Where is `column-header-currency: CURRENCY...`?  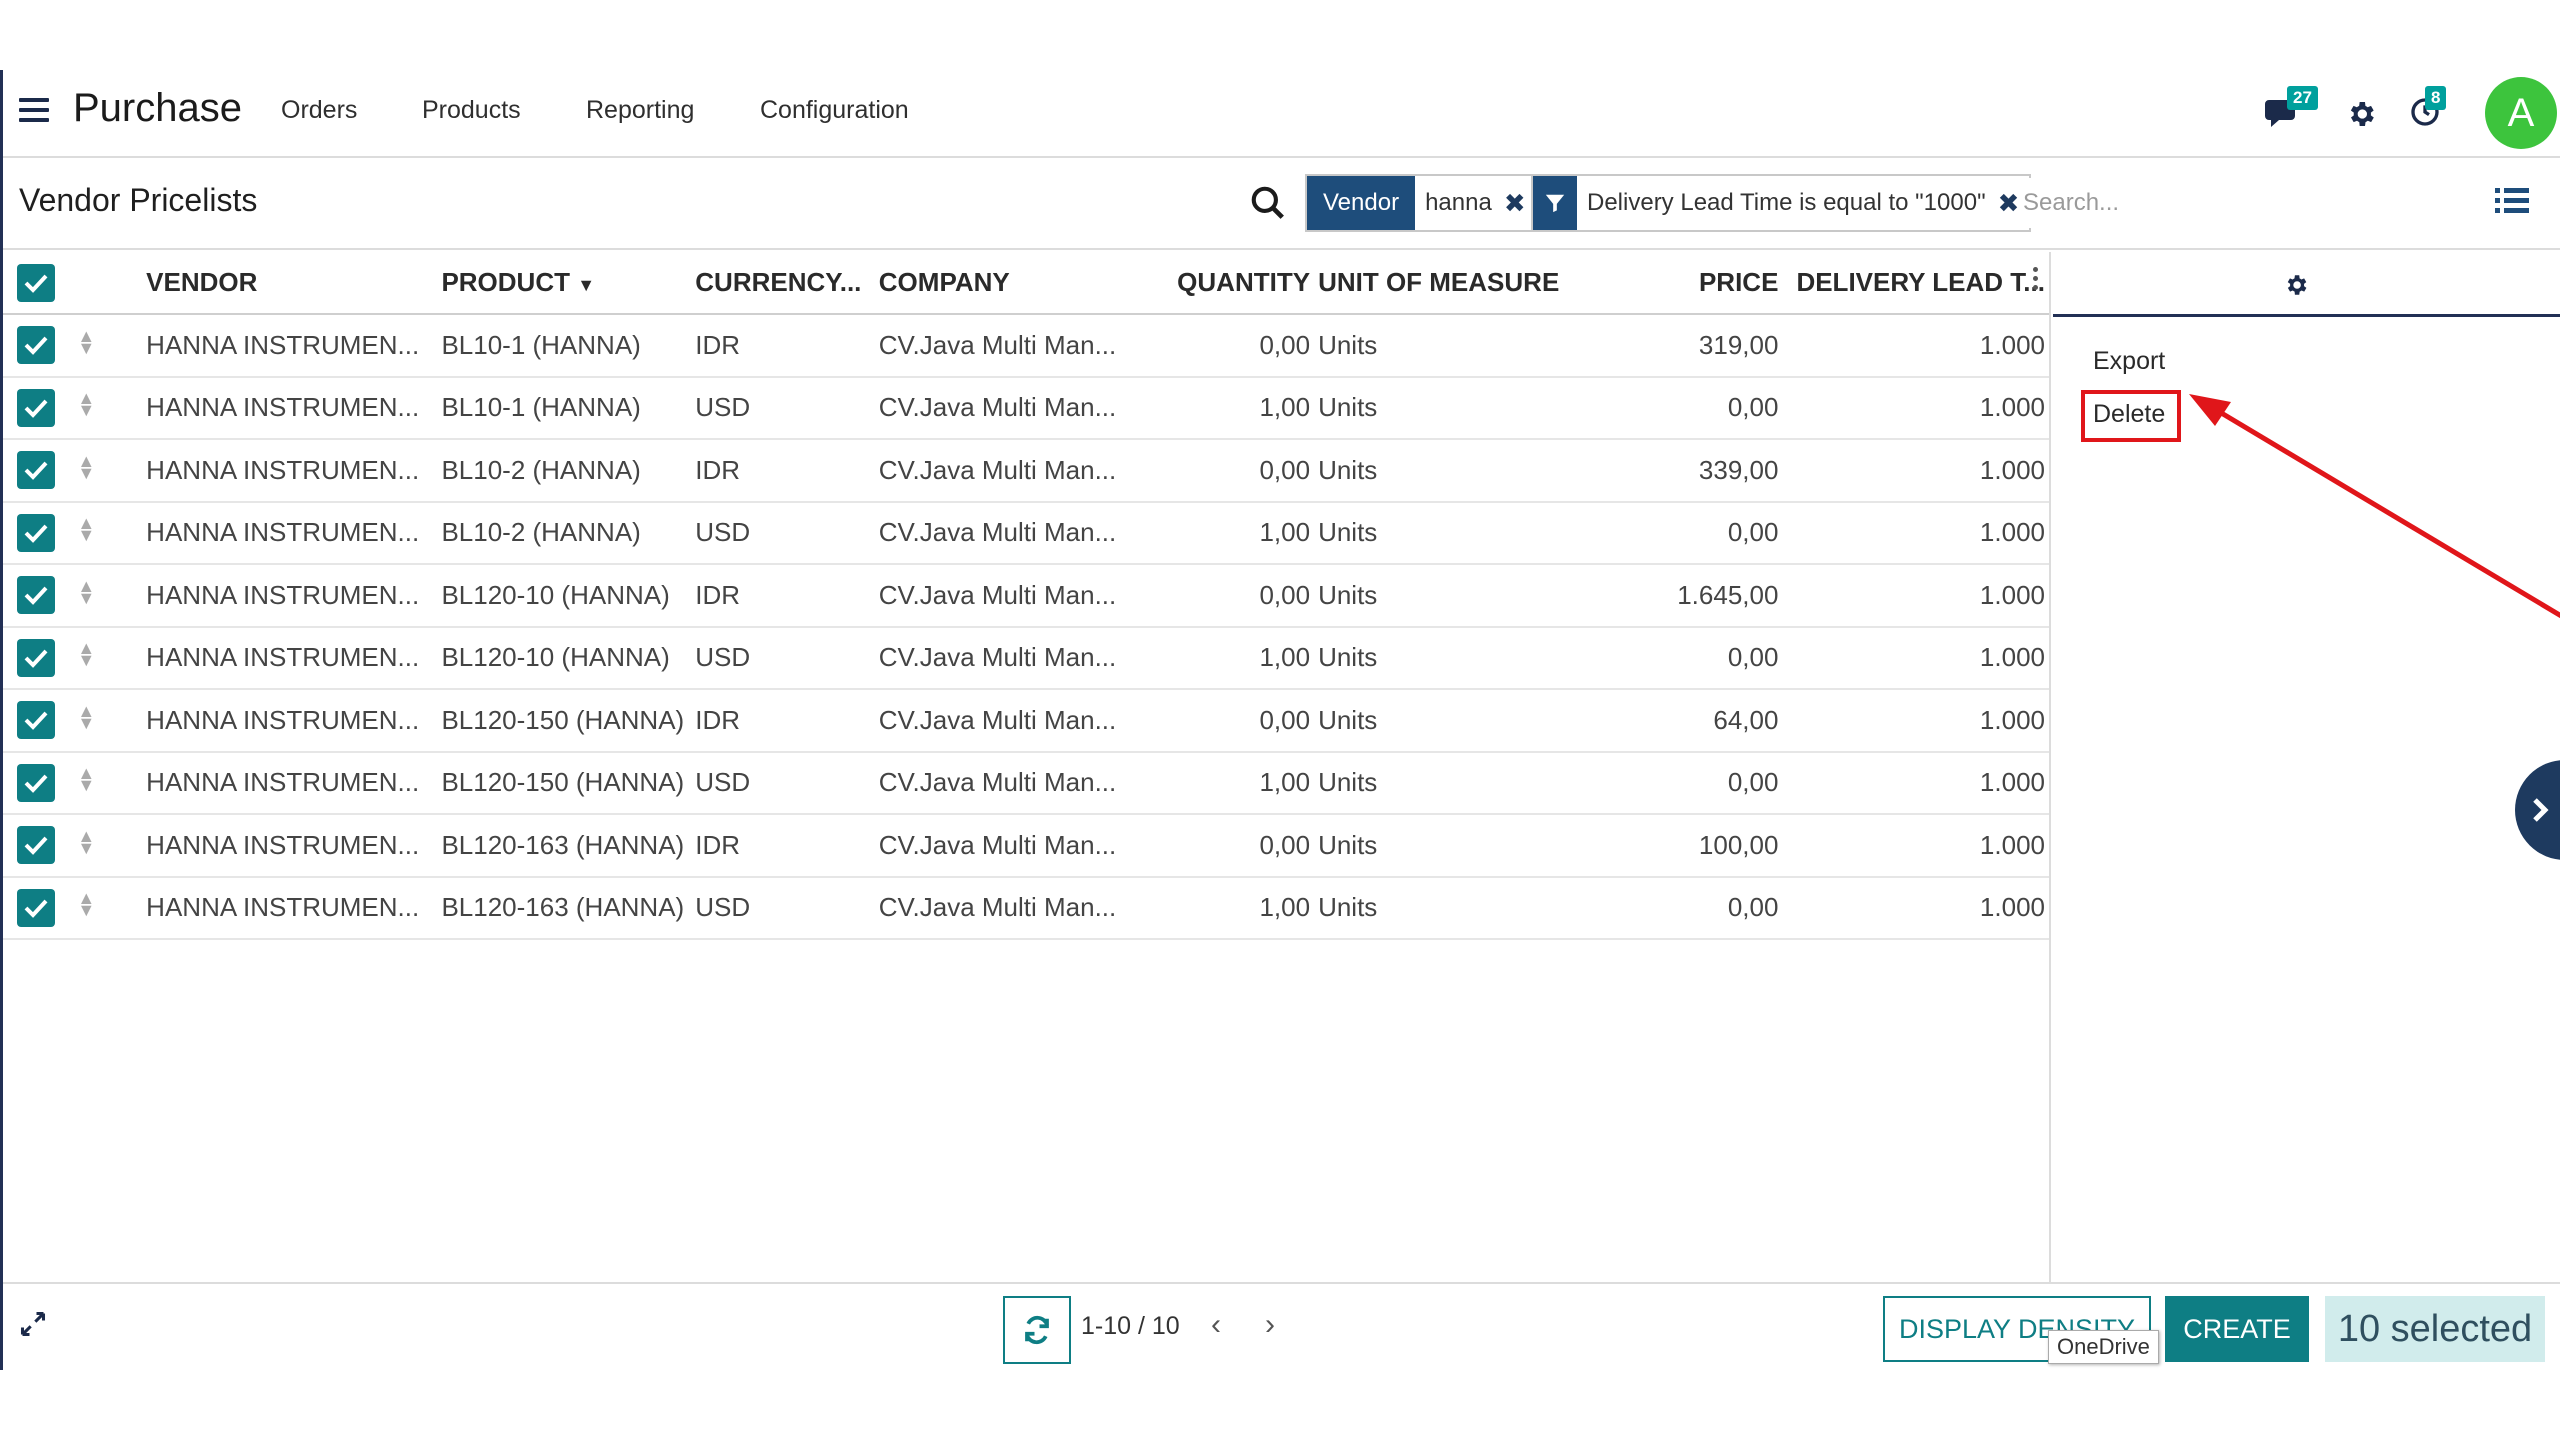 column-header-currency: CURRENCY... is located at coordinates (783, 283).